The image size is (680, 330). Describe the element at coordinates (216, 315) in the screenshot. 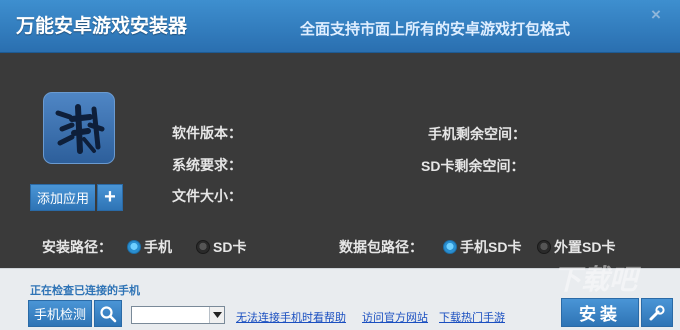

I see `chevron-down-icon` at that location.